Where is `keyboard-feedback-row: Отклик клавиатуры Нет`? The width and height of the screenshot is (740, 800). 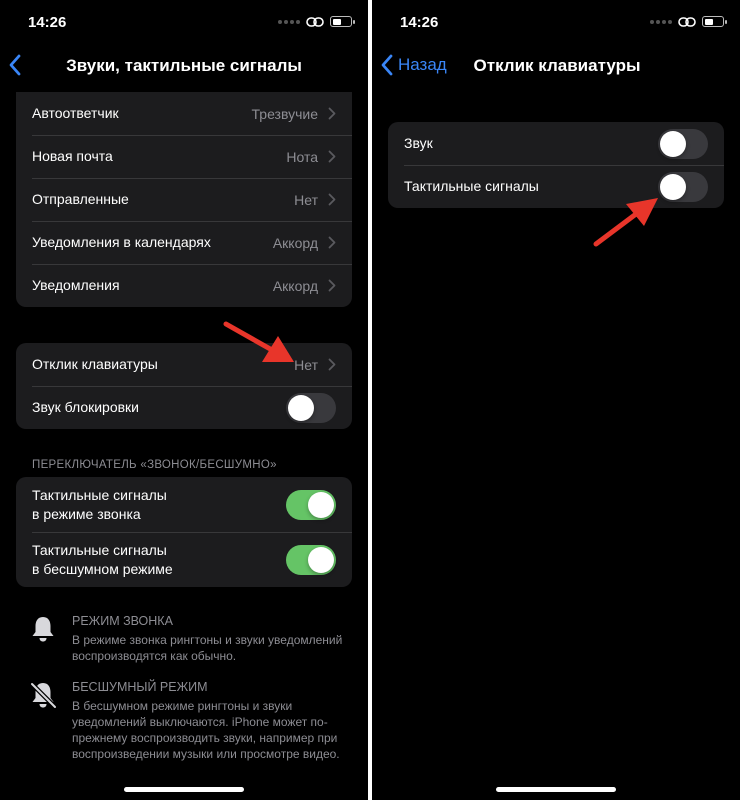
keyboard-feedback-row: Отклик клавиатуры Нет is located at coordinates (184, 364).